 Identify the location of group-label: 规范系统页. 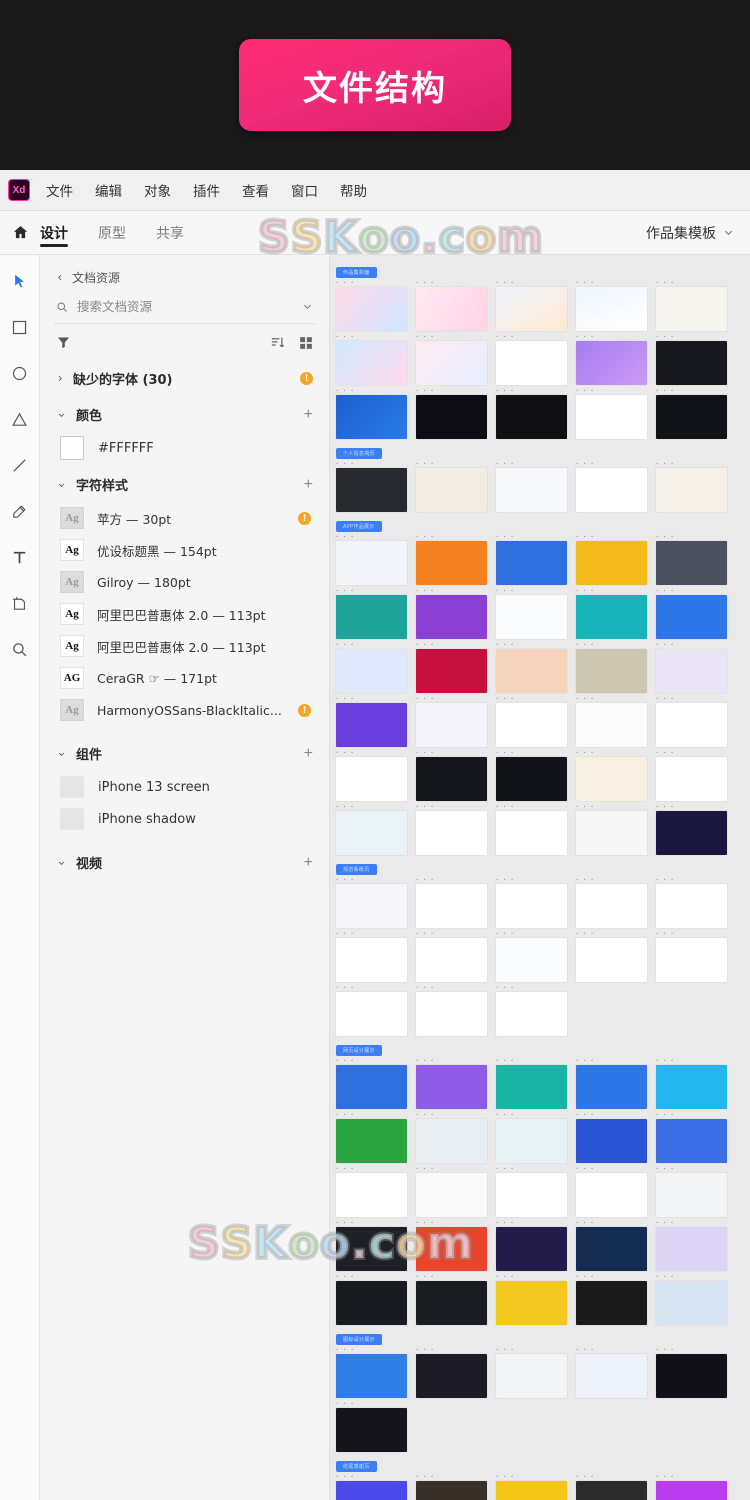
(356, 869).